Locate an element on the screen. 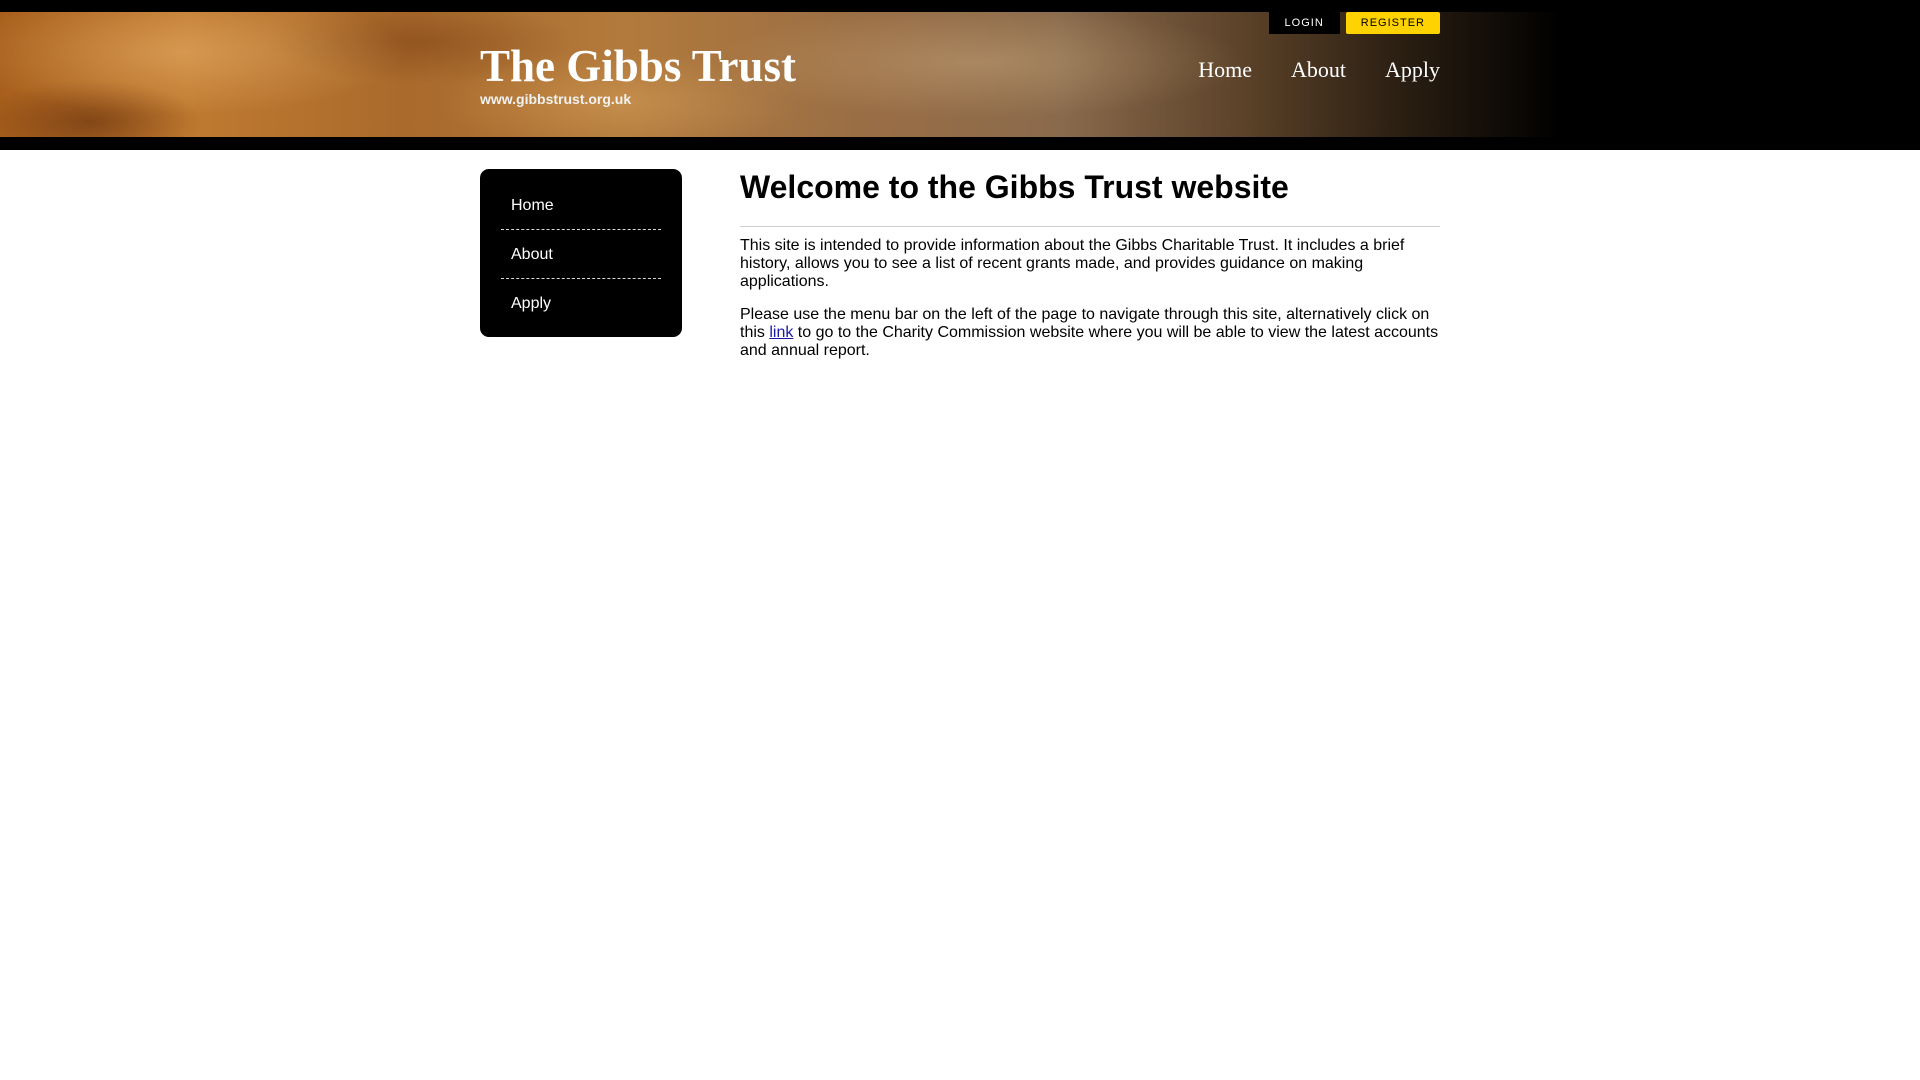  auth-buttons: LOGIN REGISTER is located at coordinates (1354, 23).